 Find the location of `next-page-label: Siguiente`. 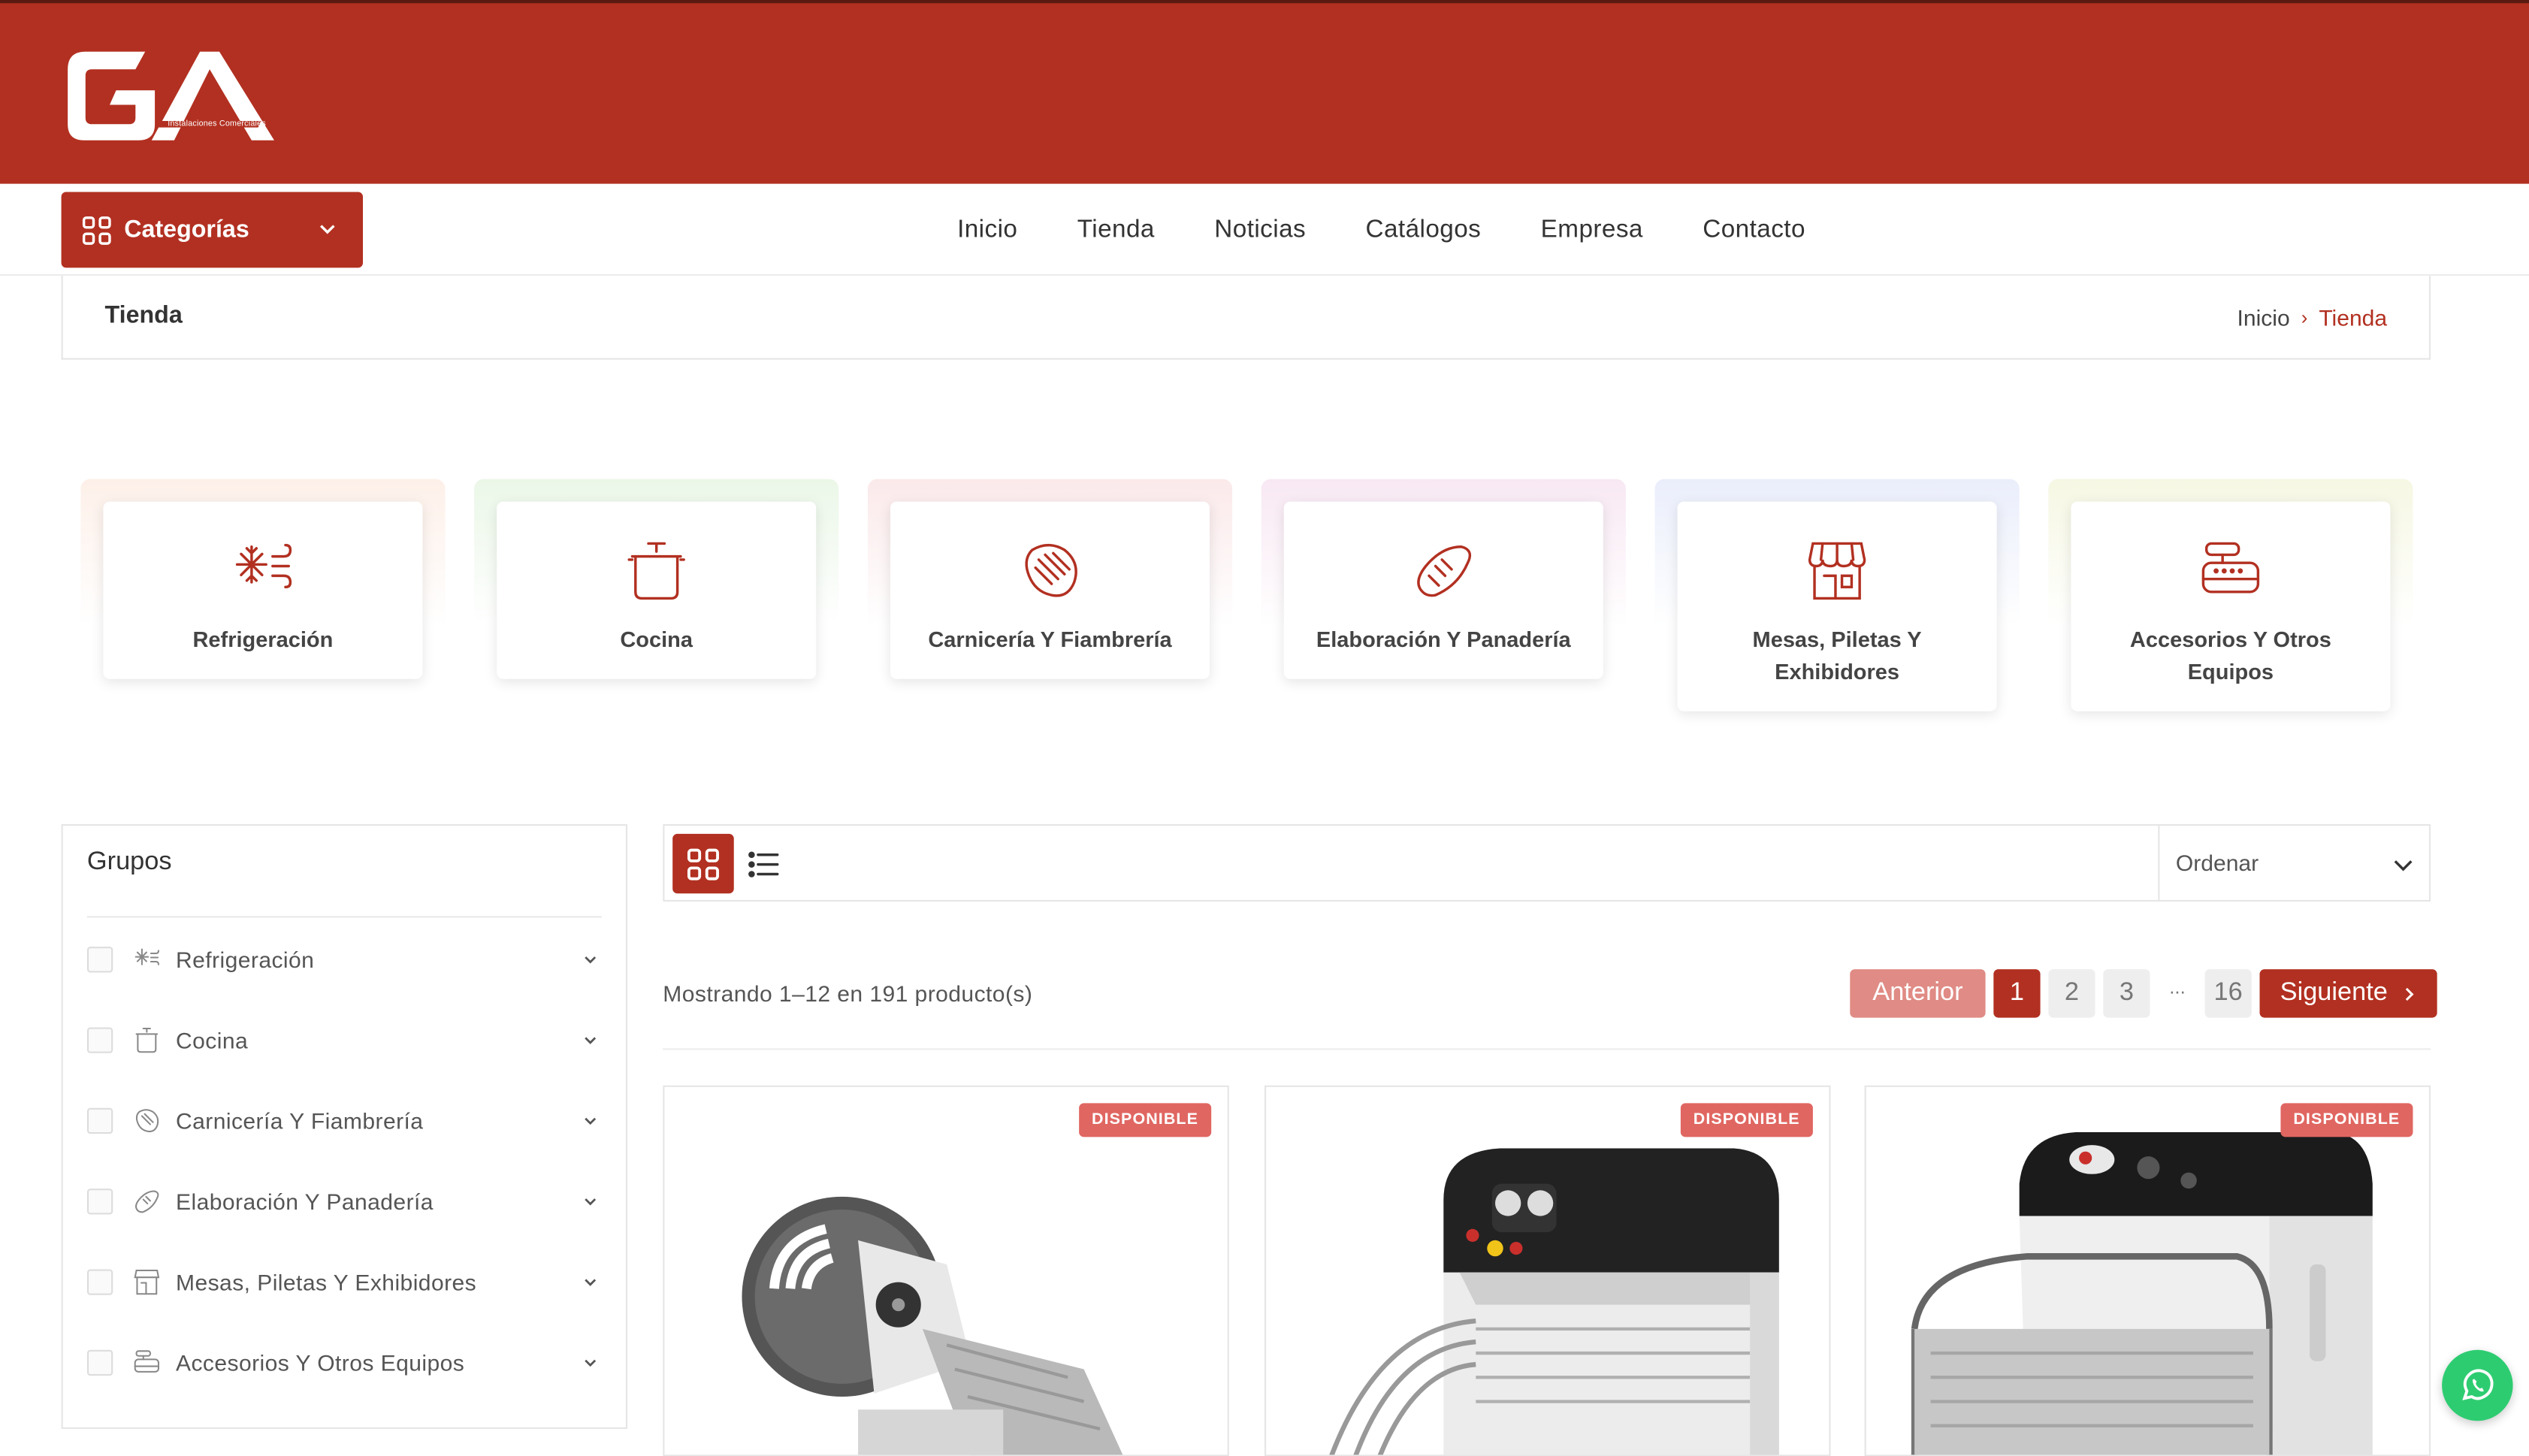

next-page-label: Siguiente is located at coordinates (2334, 993).